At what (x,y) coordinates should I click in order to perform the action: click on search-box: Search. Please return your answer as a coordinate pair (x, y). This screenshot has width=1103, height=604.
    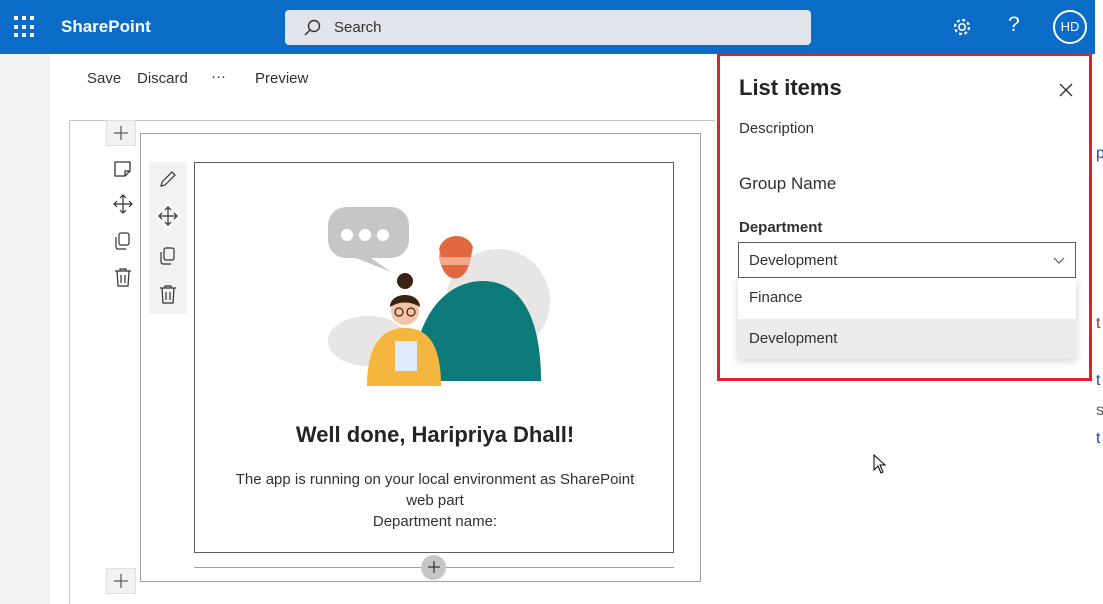
    Looking at the image, I should click on (548, 27).